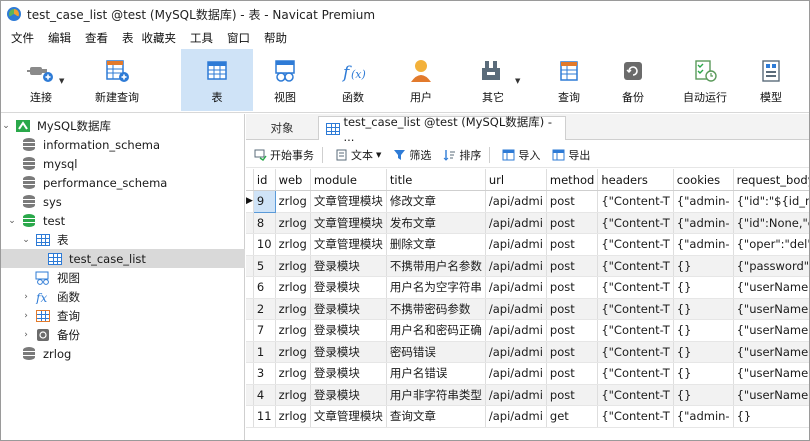  What do you see at coordinates (571, 155) in the screenshot?
I see `export-button: 导出` at bounding box center [571, 155].